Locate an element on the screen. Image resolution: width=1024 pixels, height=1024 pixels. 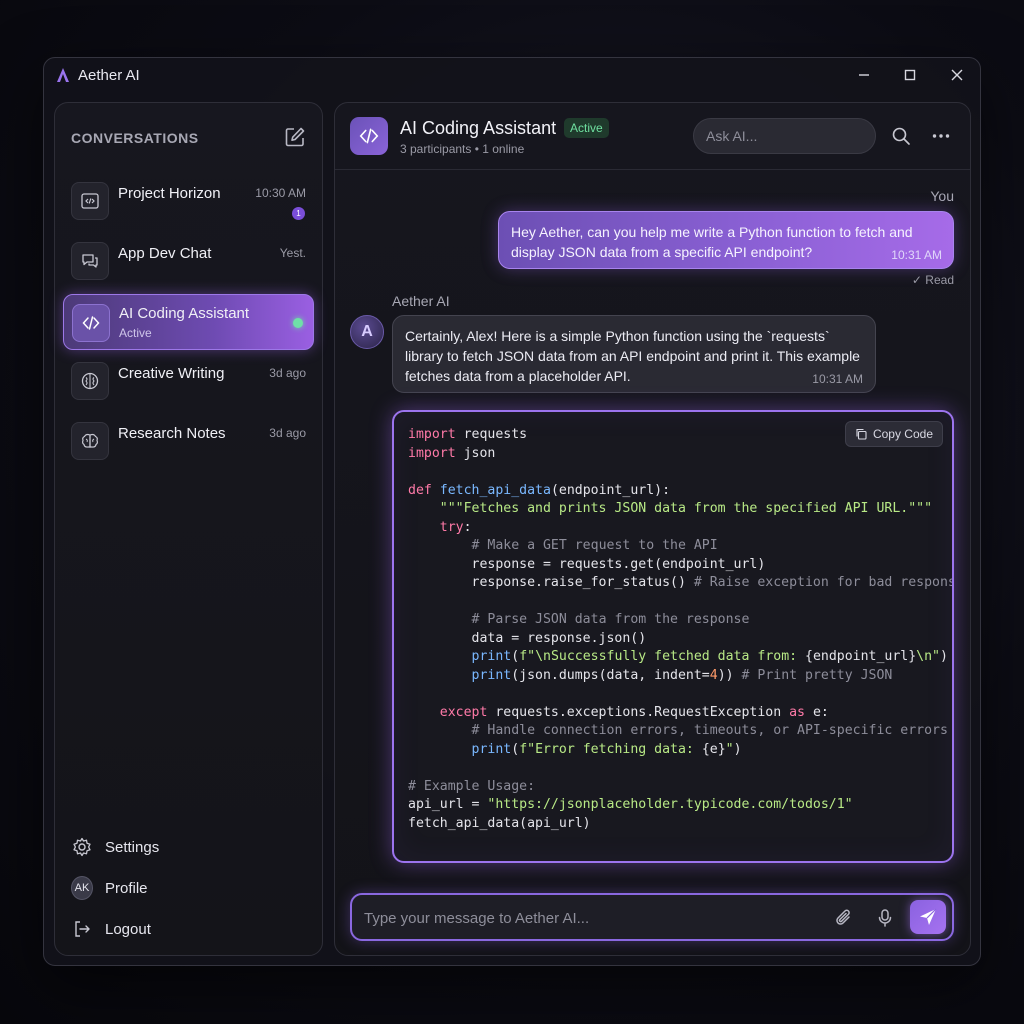
code-line: fetch_api_data(api_url) is located at coordinates (680, 824).